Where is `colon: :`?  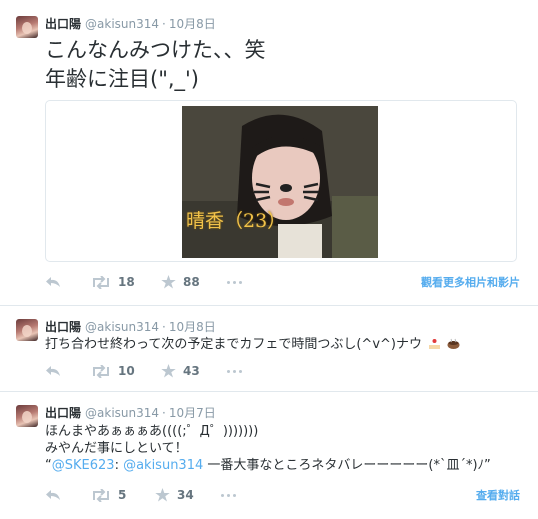
colon: : is located at coordinates (119, 465).